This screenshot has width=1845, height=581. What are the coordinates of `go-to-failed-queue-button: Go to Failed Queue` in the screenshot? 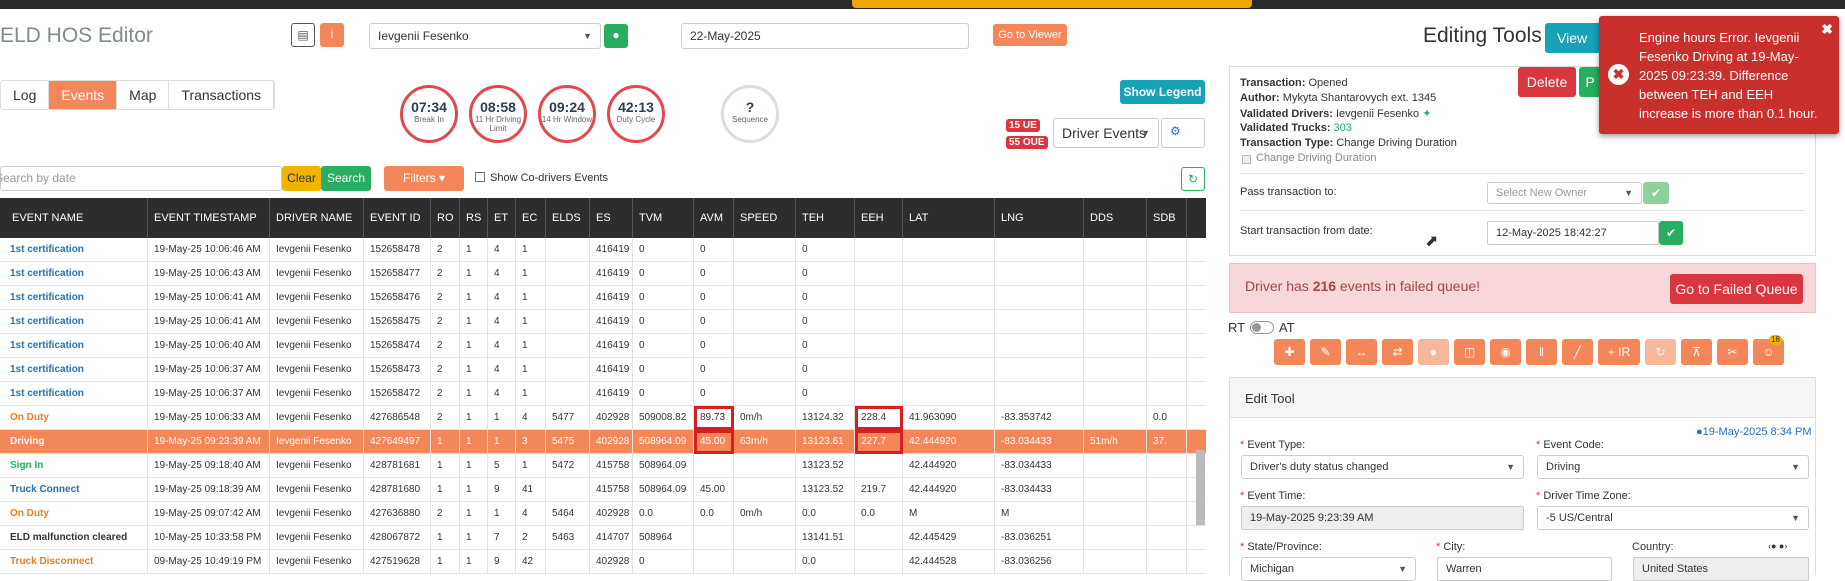 It's located at (1736, 289).